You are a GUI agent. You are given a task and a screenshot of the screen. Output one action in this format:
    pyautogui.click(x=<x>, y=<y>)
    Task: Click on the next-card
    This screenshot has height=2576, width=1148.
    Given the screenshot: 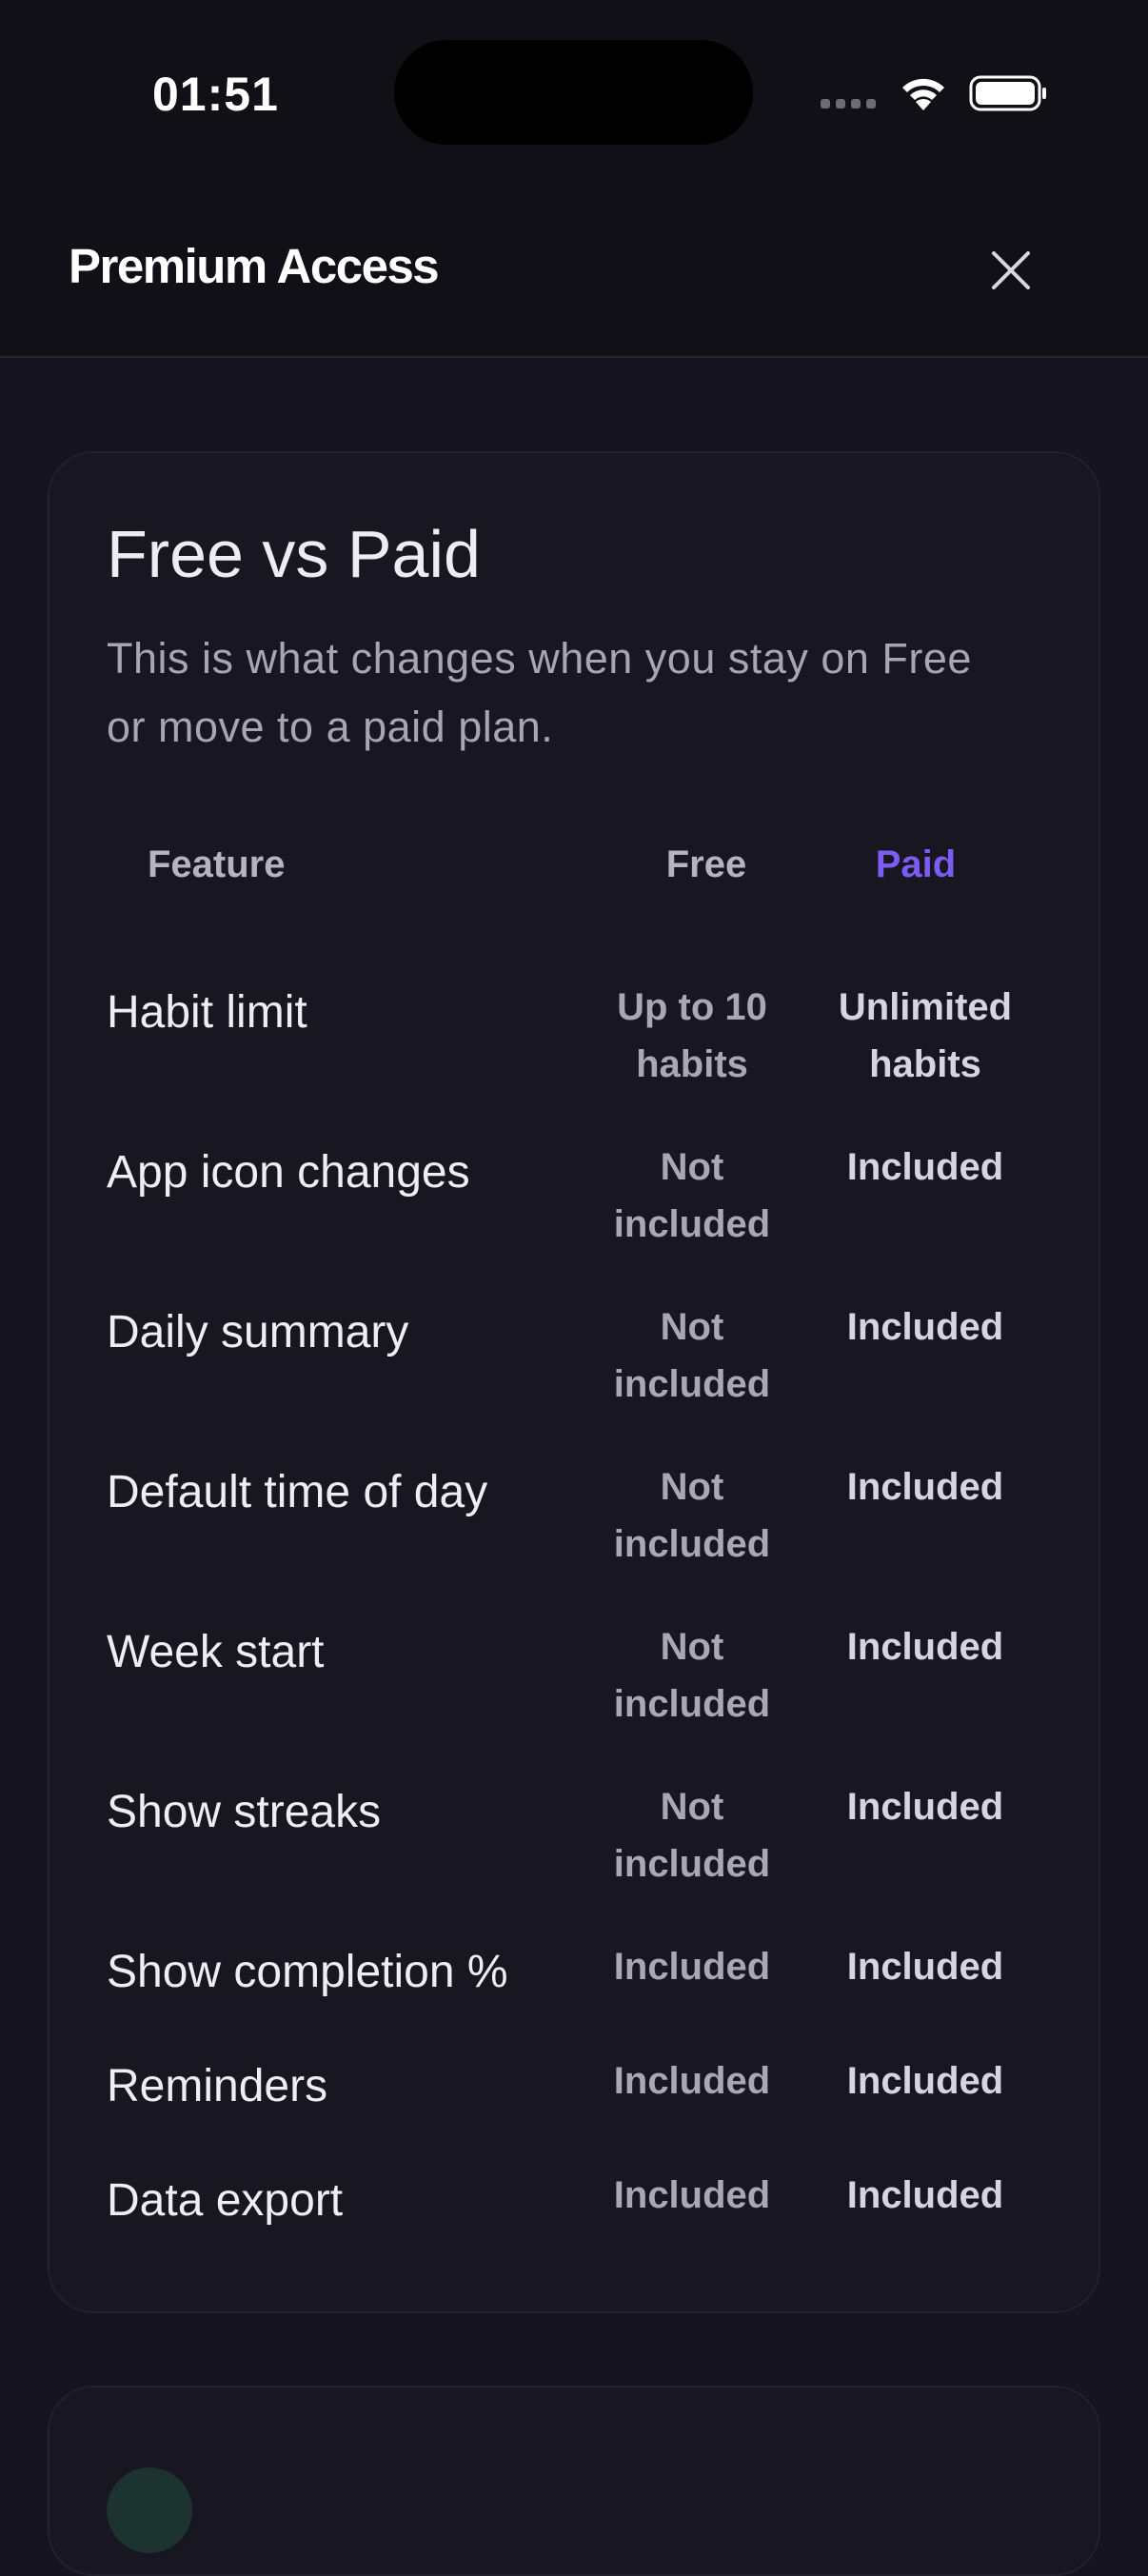 What is the action you would take?
    pyautogui.click(x=574, y=2481)
    